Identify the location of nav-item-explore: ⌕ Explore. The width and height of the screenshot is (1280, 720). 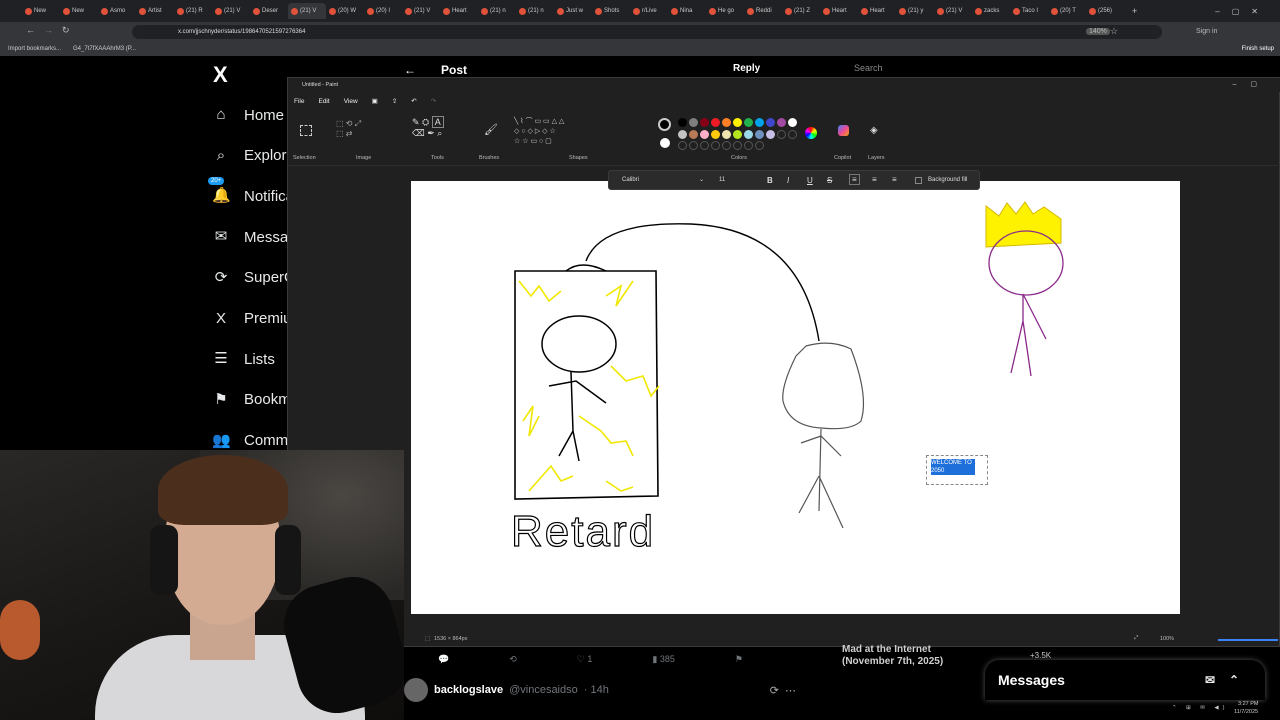
(253, 156).